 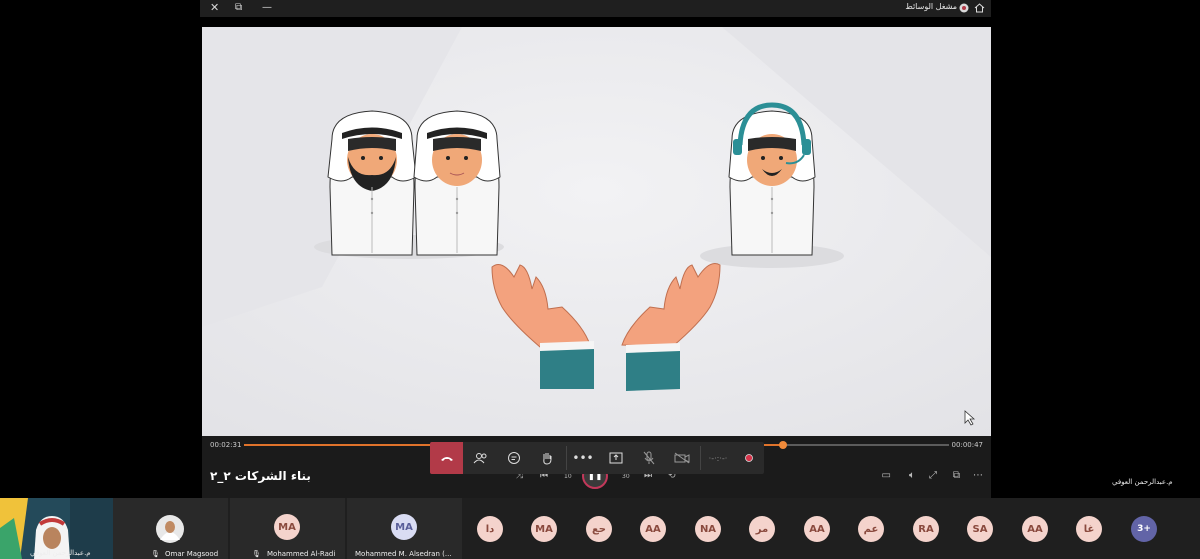 I want to click on participant-name: Omar Magsood, so click(x=192, y=554).